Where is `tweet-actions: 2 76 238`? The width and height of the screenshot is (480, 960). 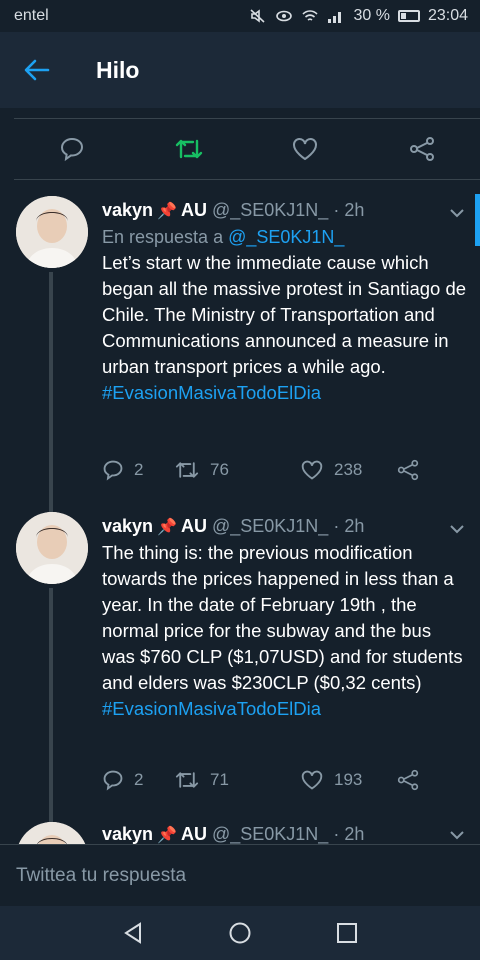 tweet-actions: 2 76 238 is located at coordinates (262, 470).